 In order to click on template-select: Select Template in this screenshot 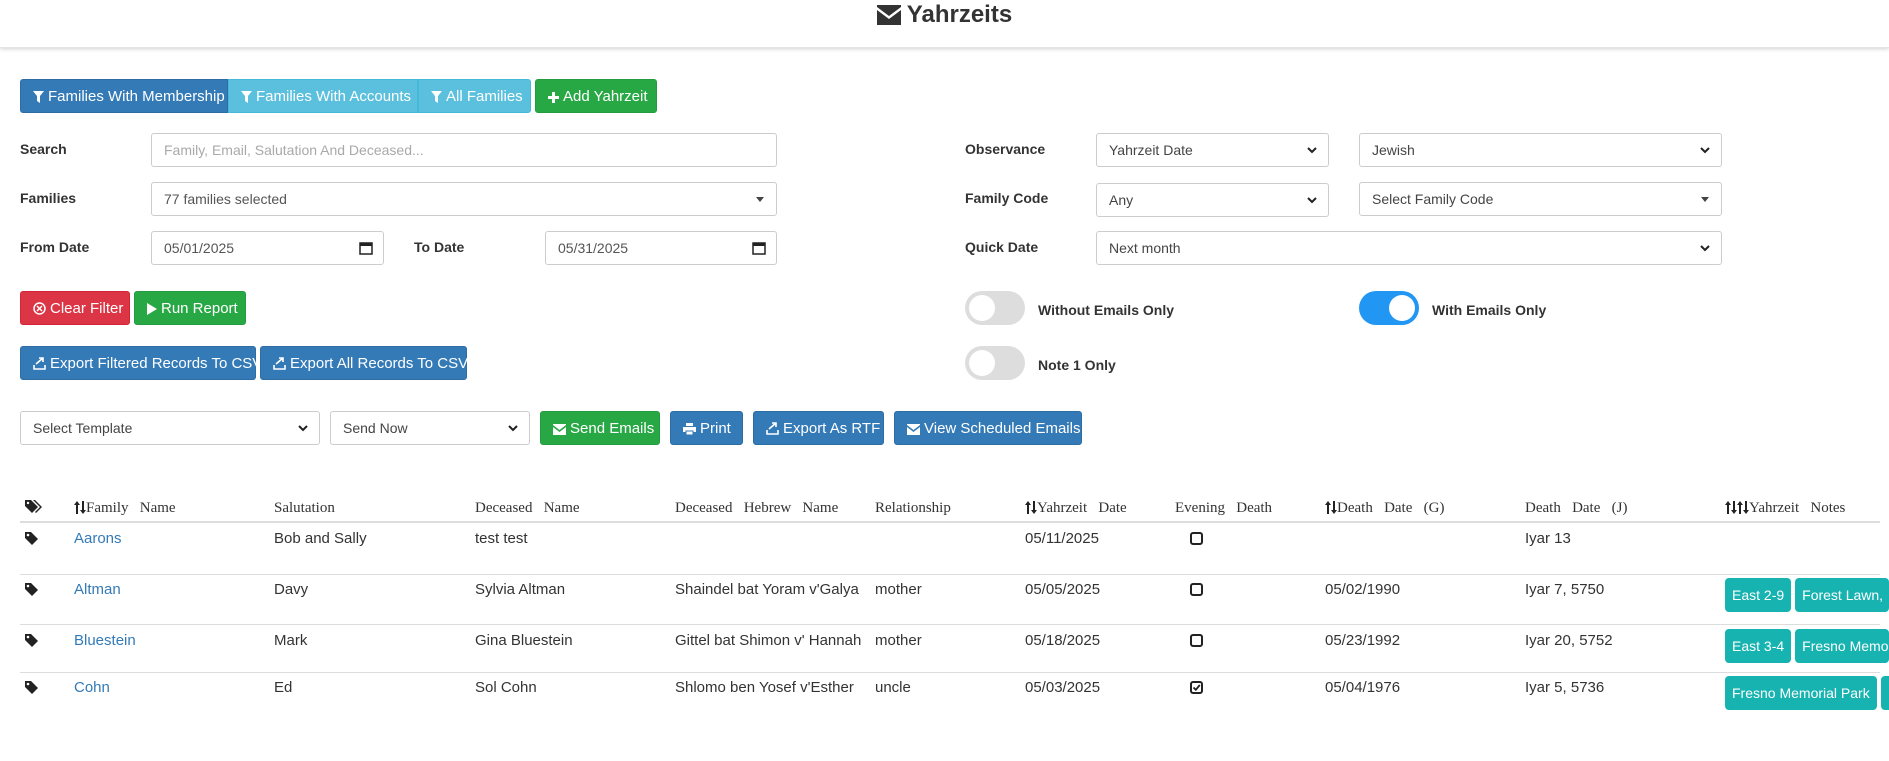, I will do `click(170, 428)`.